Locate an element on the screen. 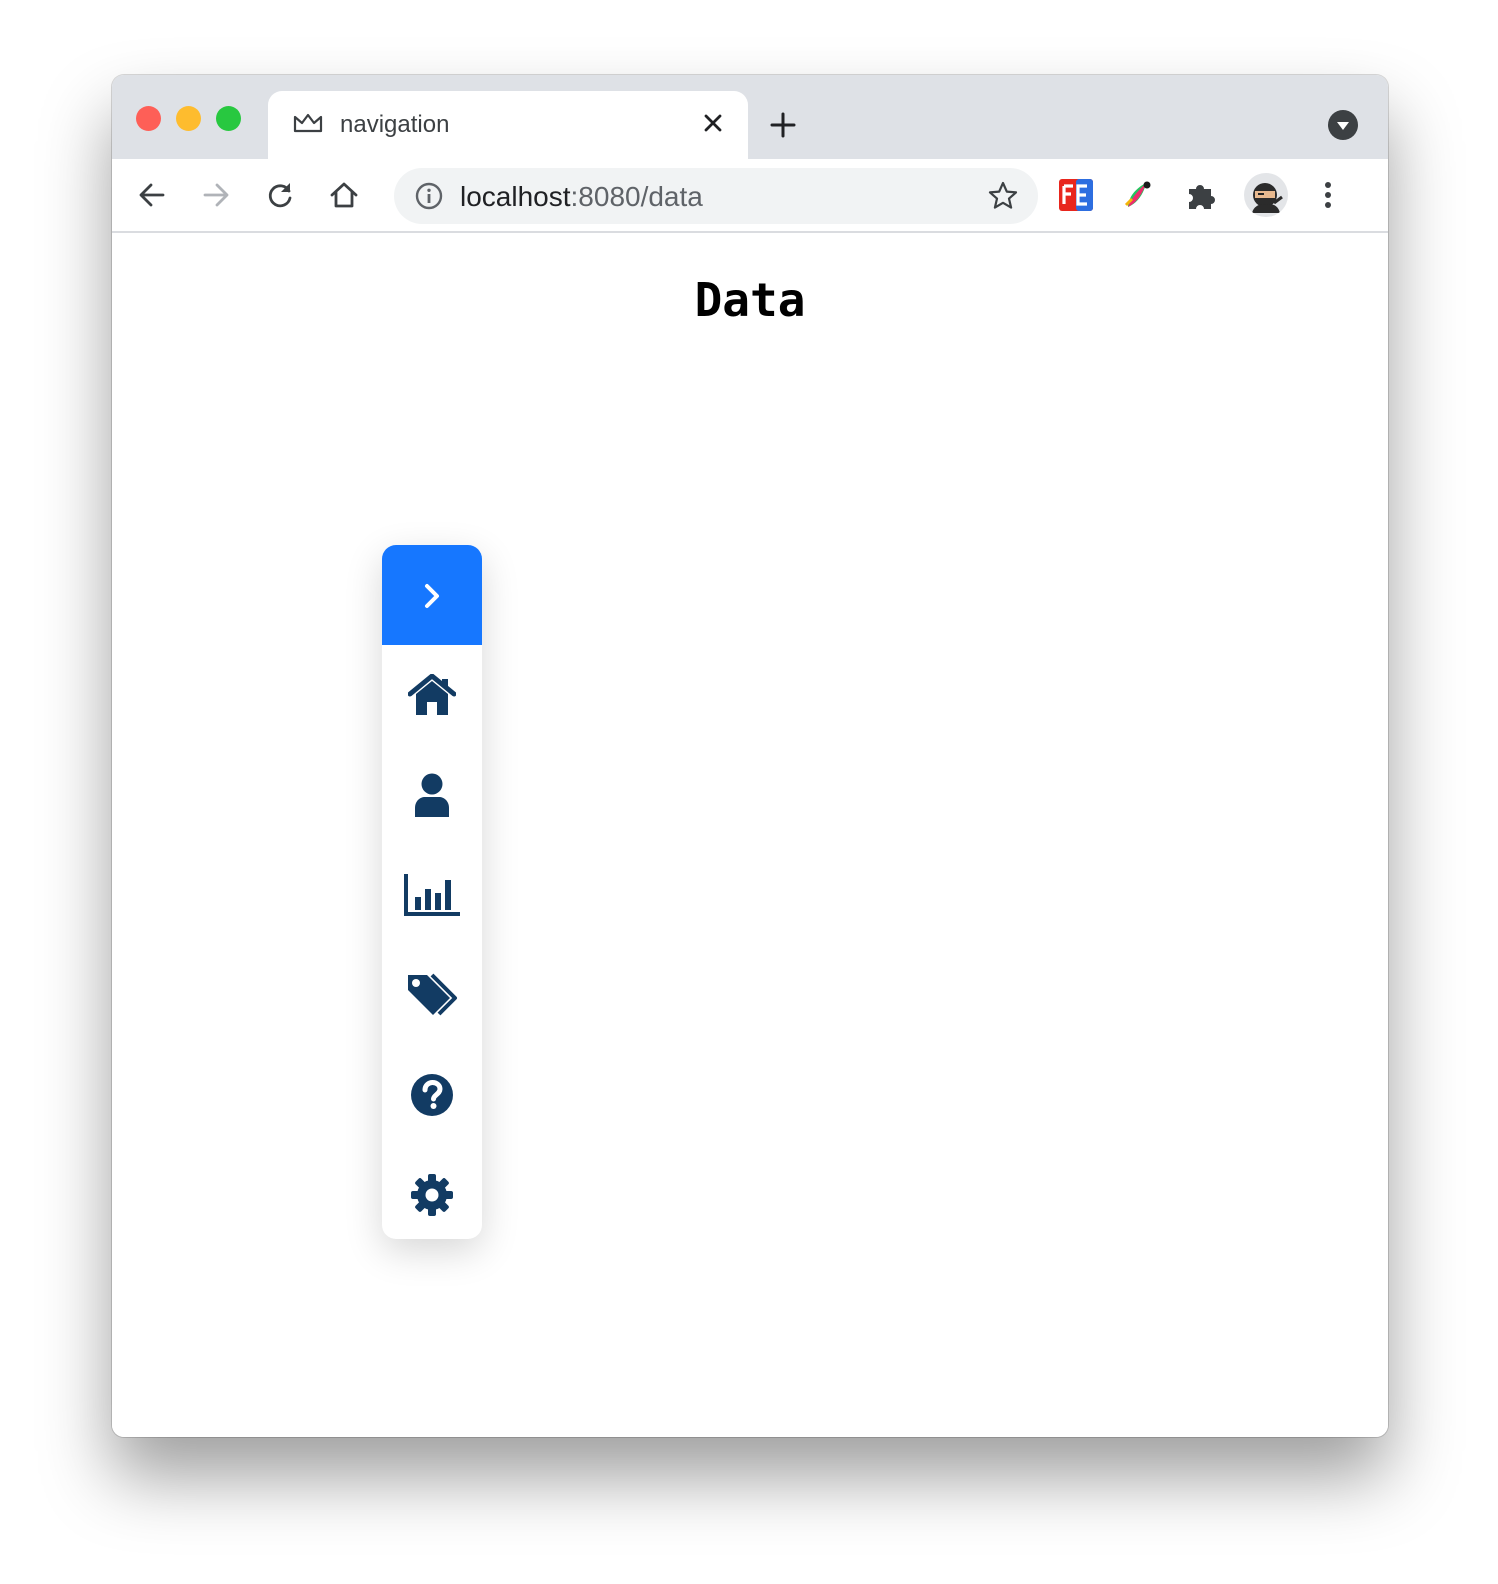 Image resolution: width=1498 pixels, height=1584 pixels. fe-extension-icon is located at coordinates (1076, 195).